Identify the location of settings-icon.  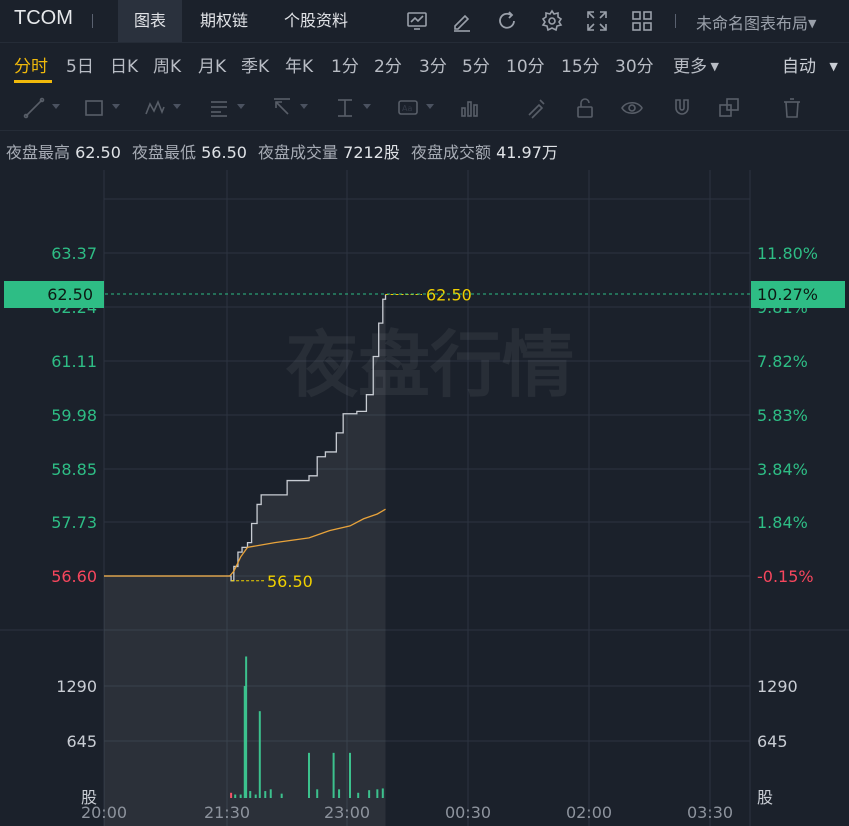
(552, 21).